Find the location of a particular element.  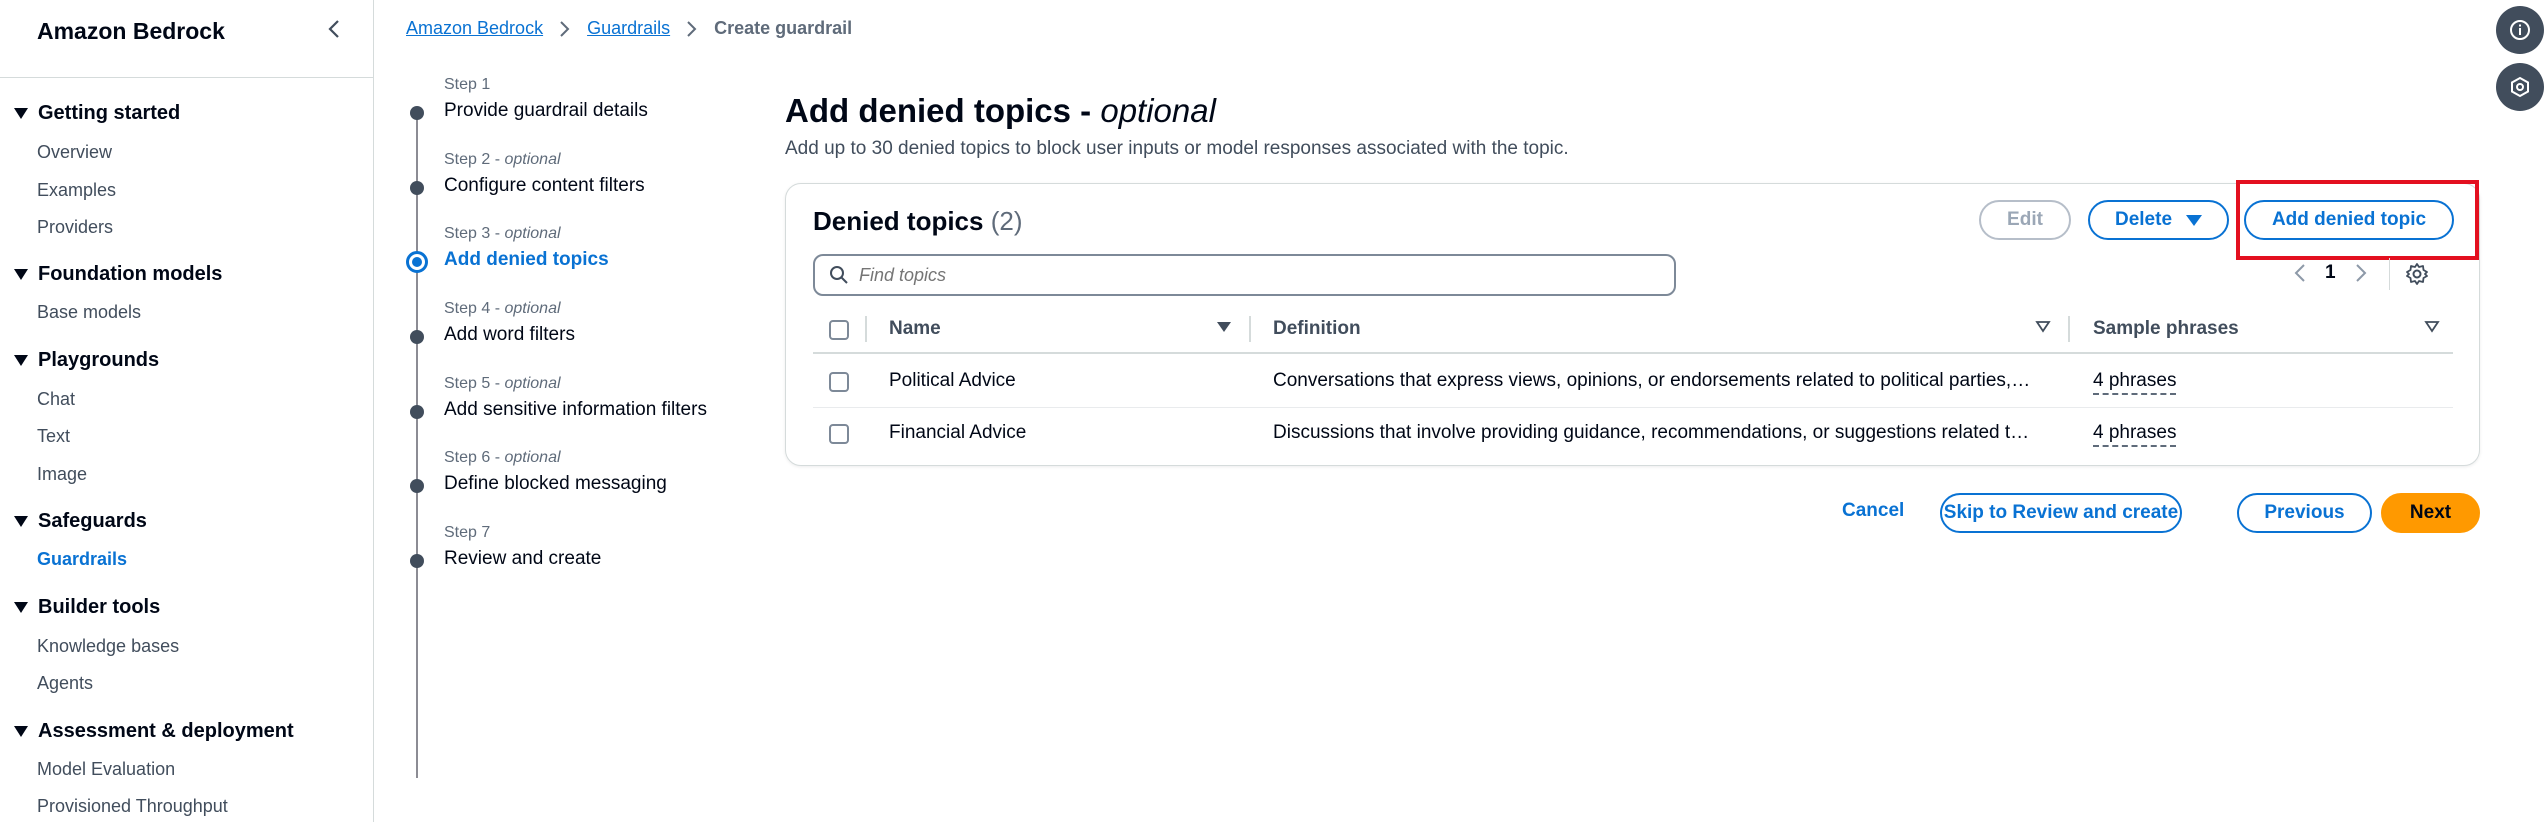

delete-button: Delete is located at coordinates (2158, 220).